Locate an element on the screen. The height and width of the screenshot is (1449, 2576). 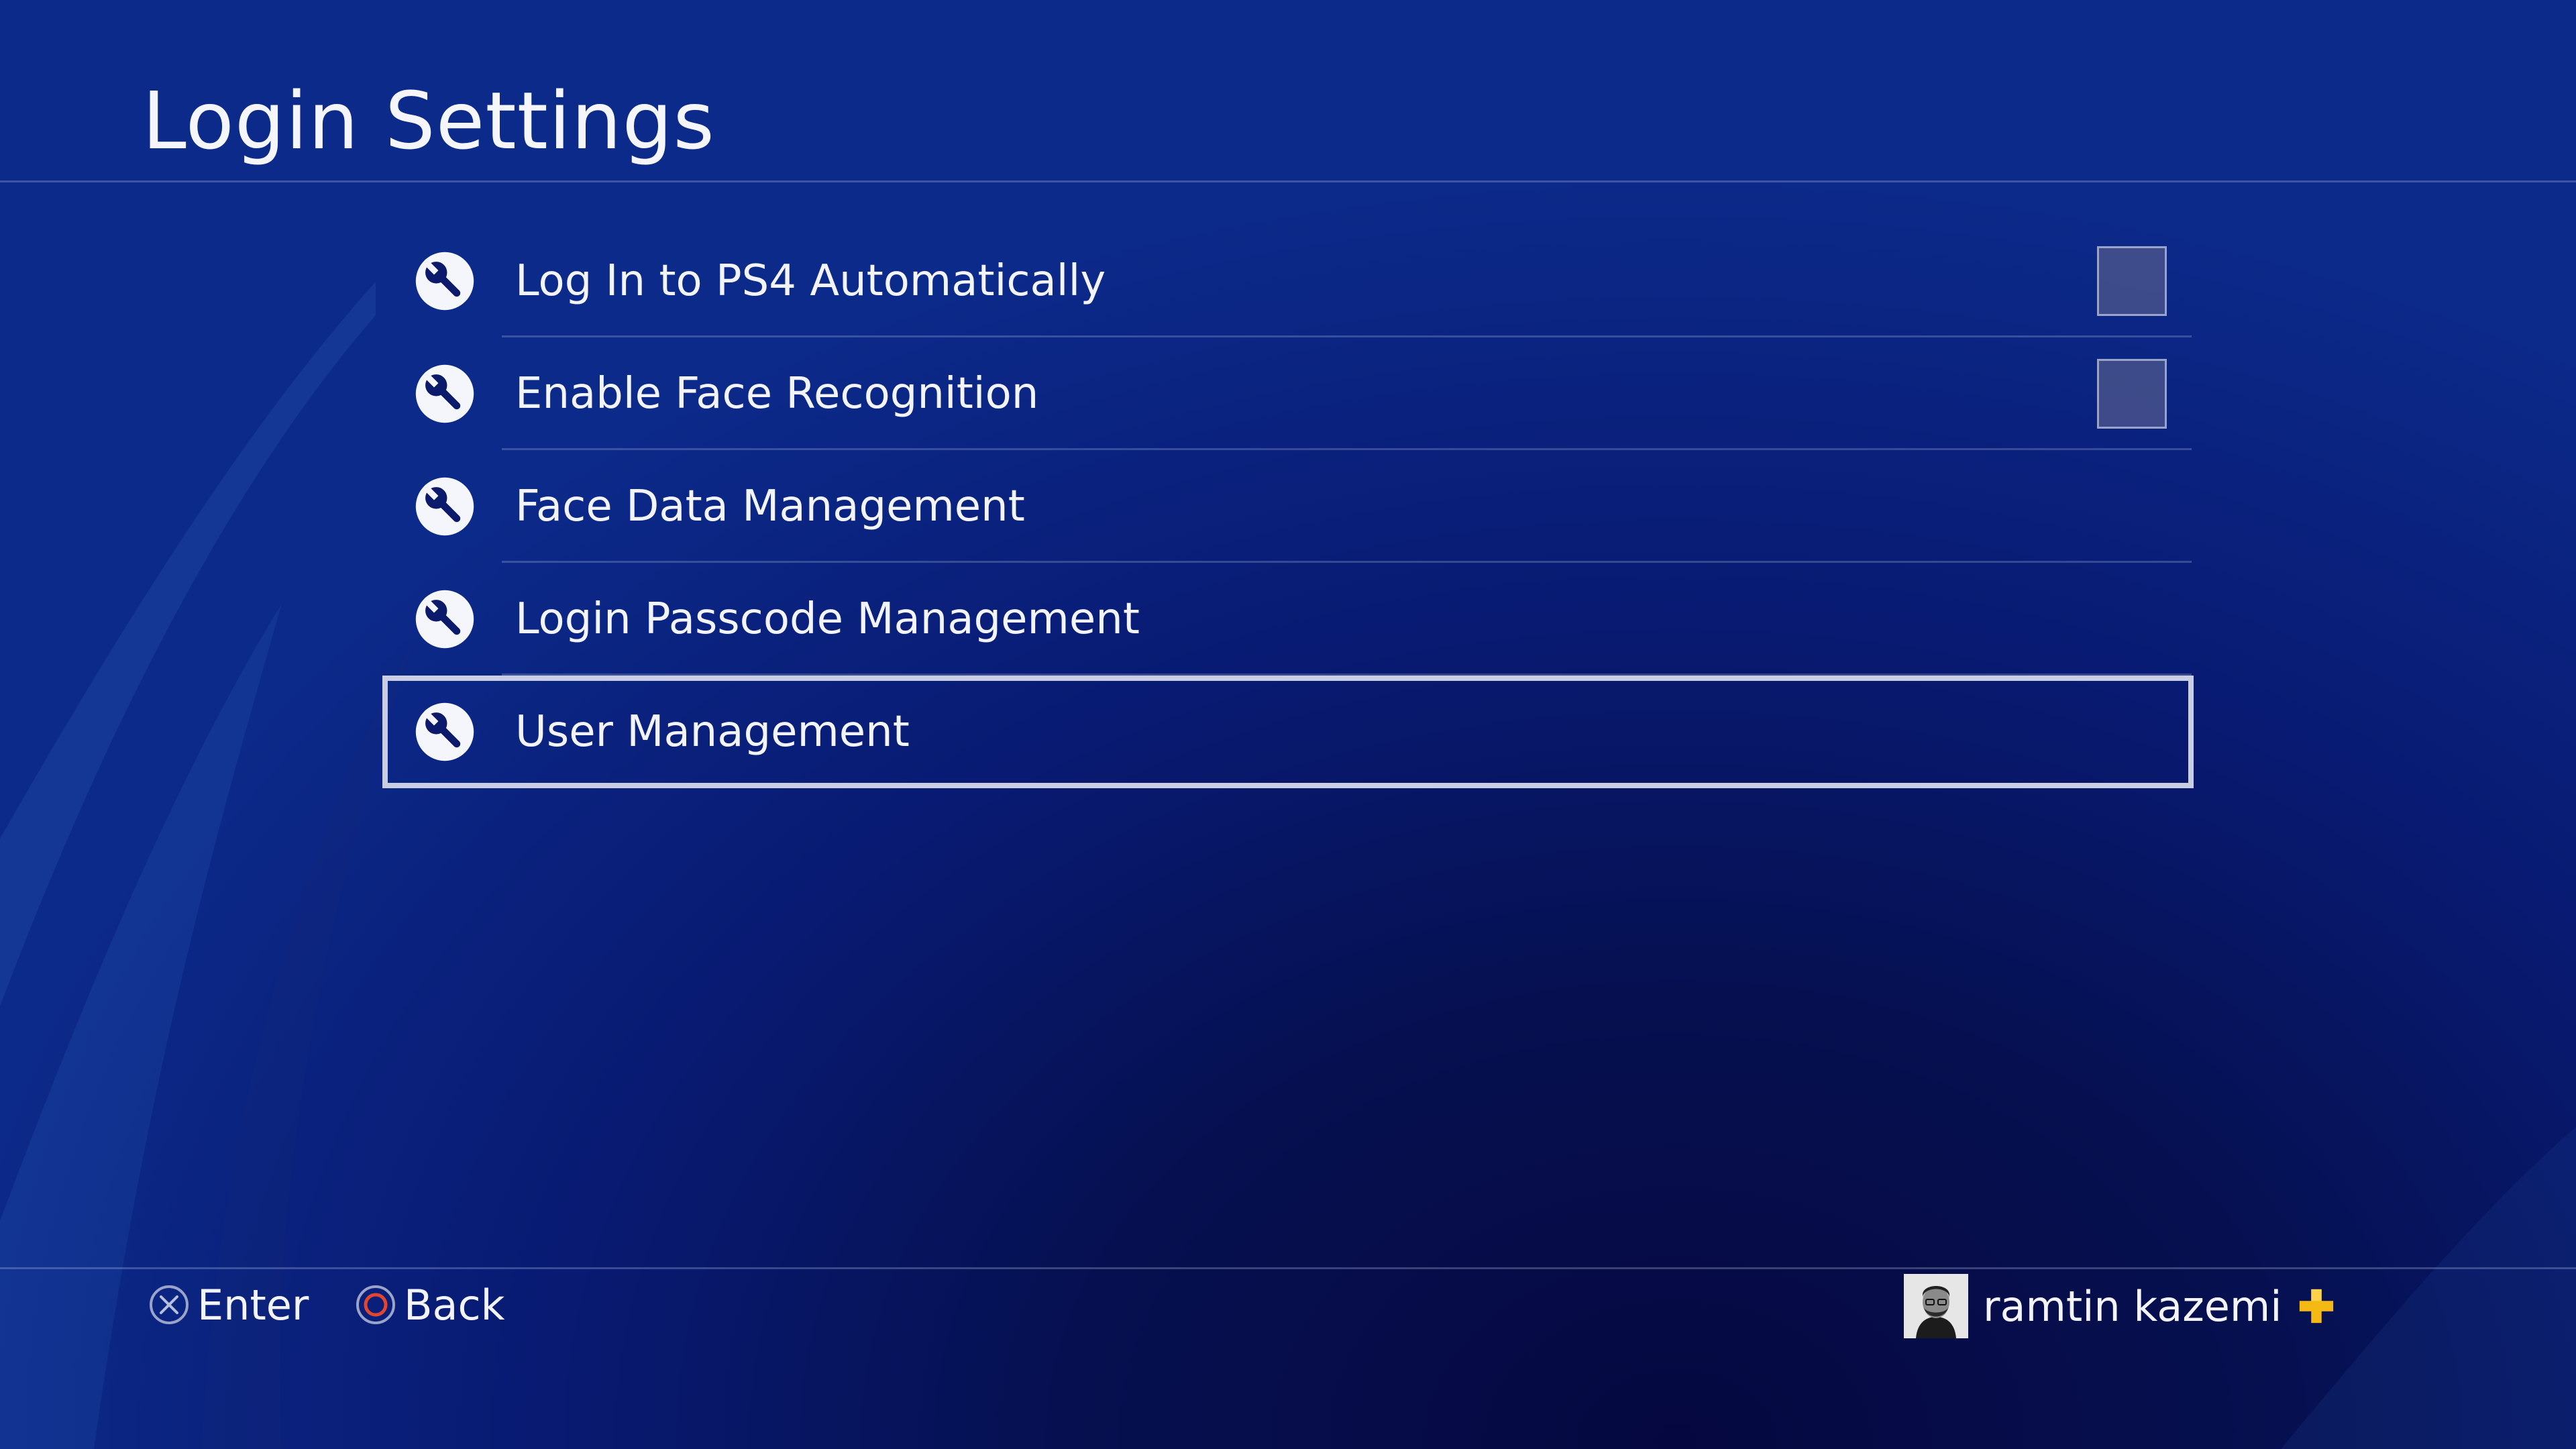
menu-item-enable-face-recognition: Enable Face Recognition is located at coordinates (1288, 393).